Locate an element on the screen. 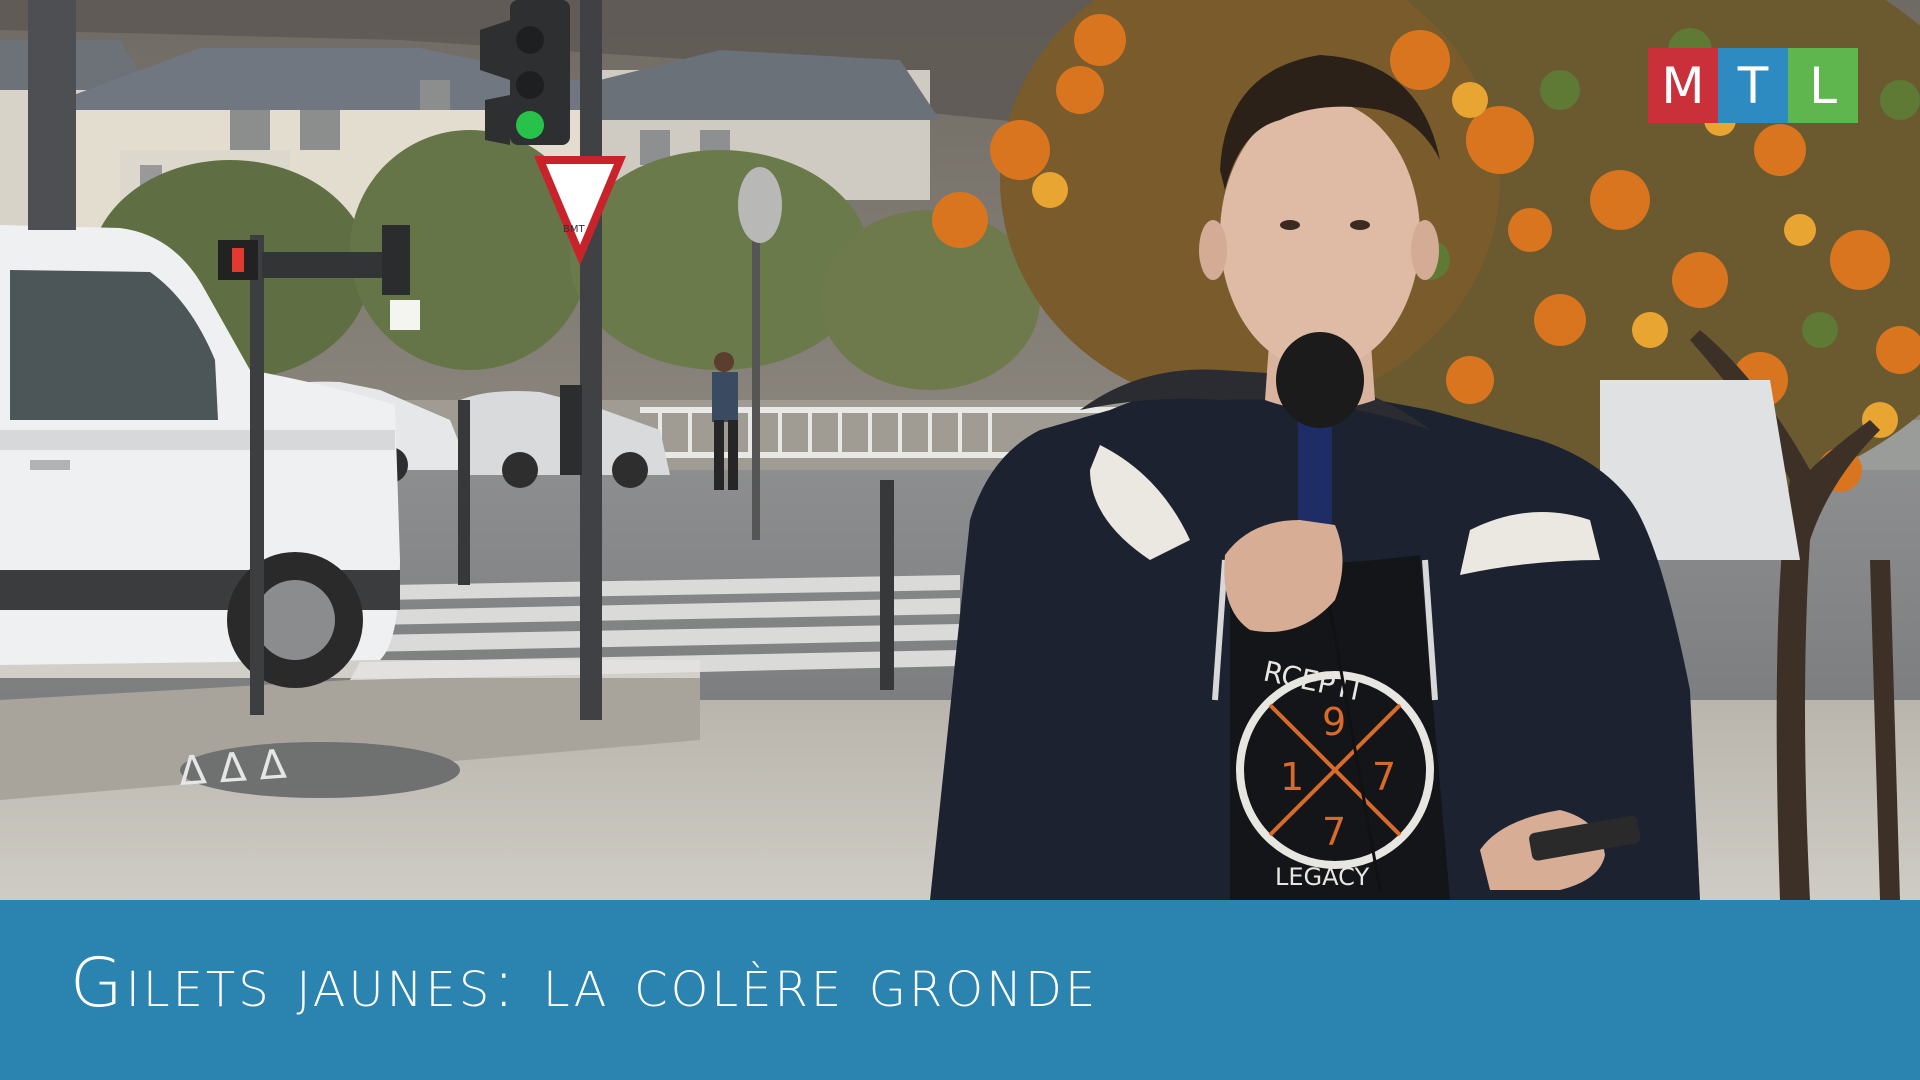 Image resolution: width=1920 pixels, height=1080 pixels. logo-letter-l: L is located at coordinates (1823, 85).